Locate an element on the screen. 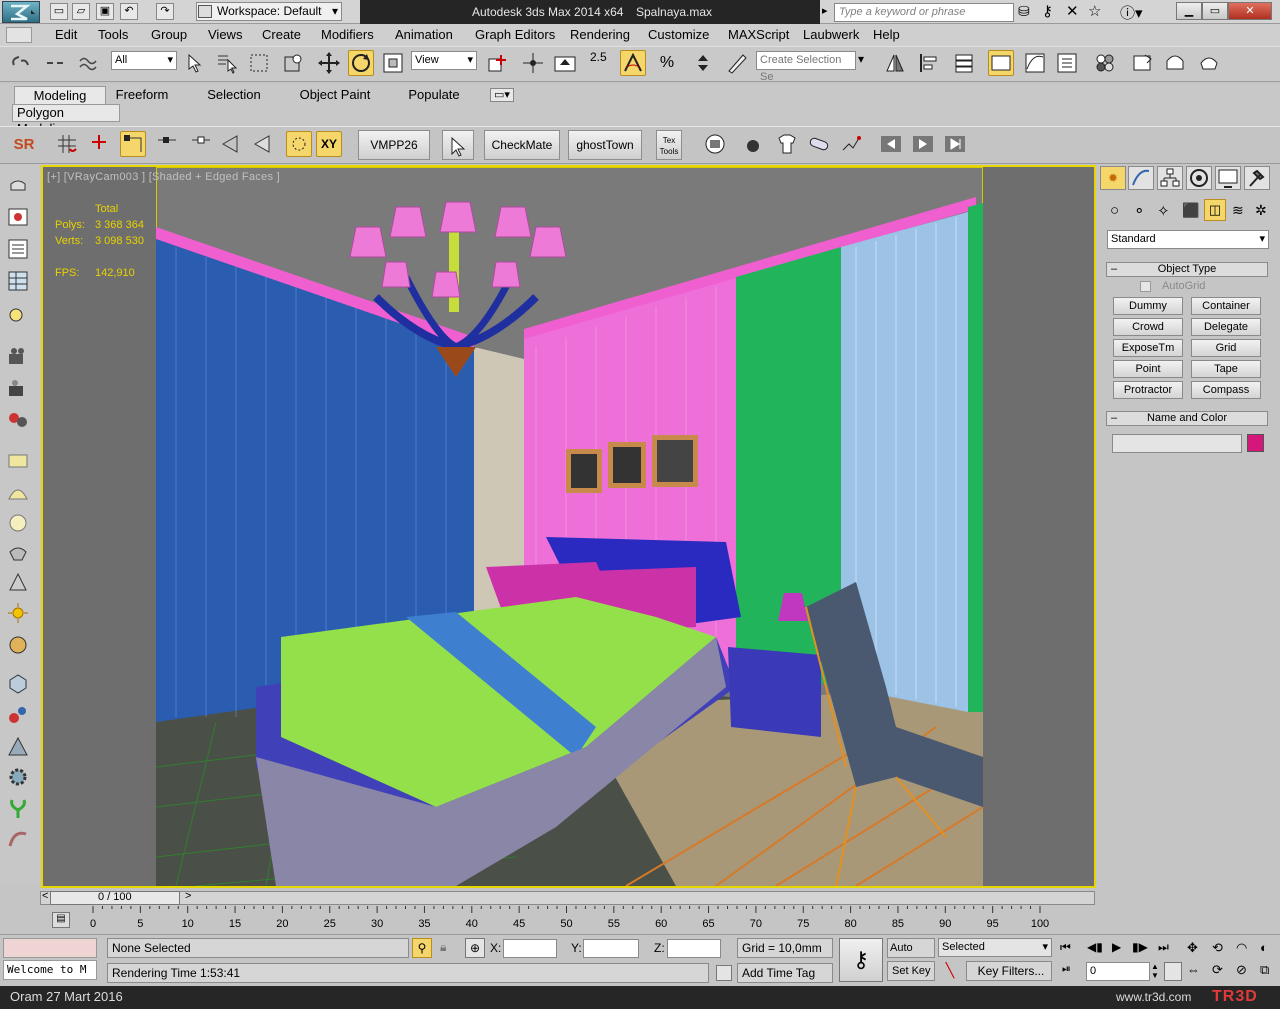  favorites-icon: ☆ is located at coordinates (1094, 11).